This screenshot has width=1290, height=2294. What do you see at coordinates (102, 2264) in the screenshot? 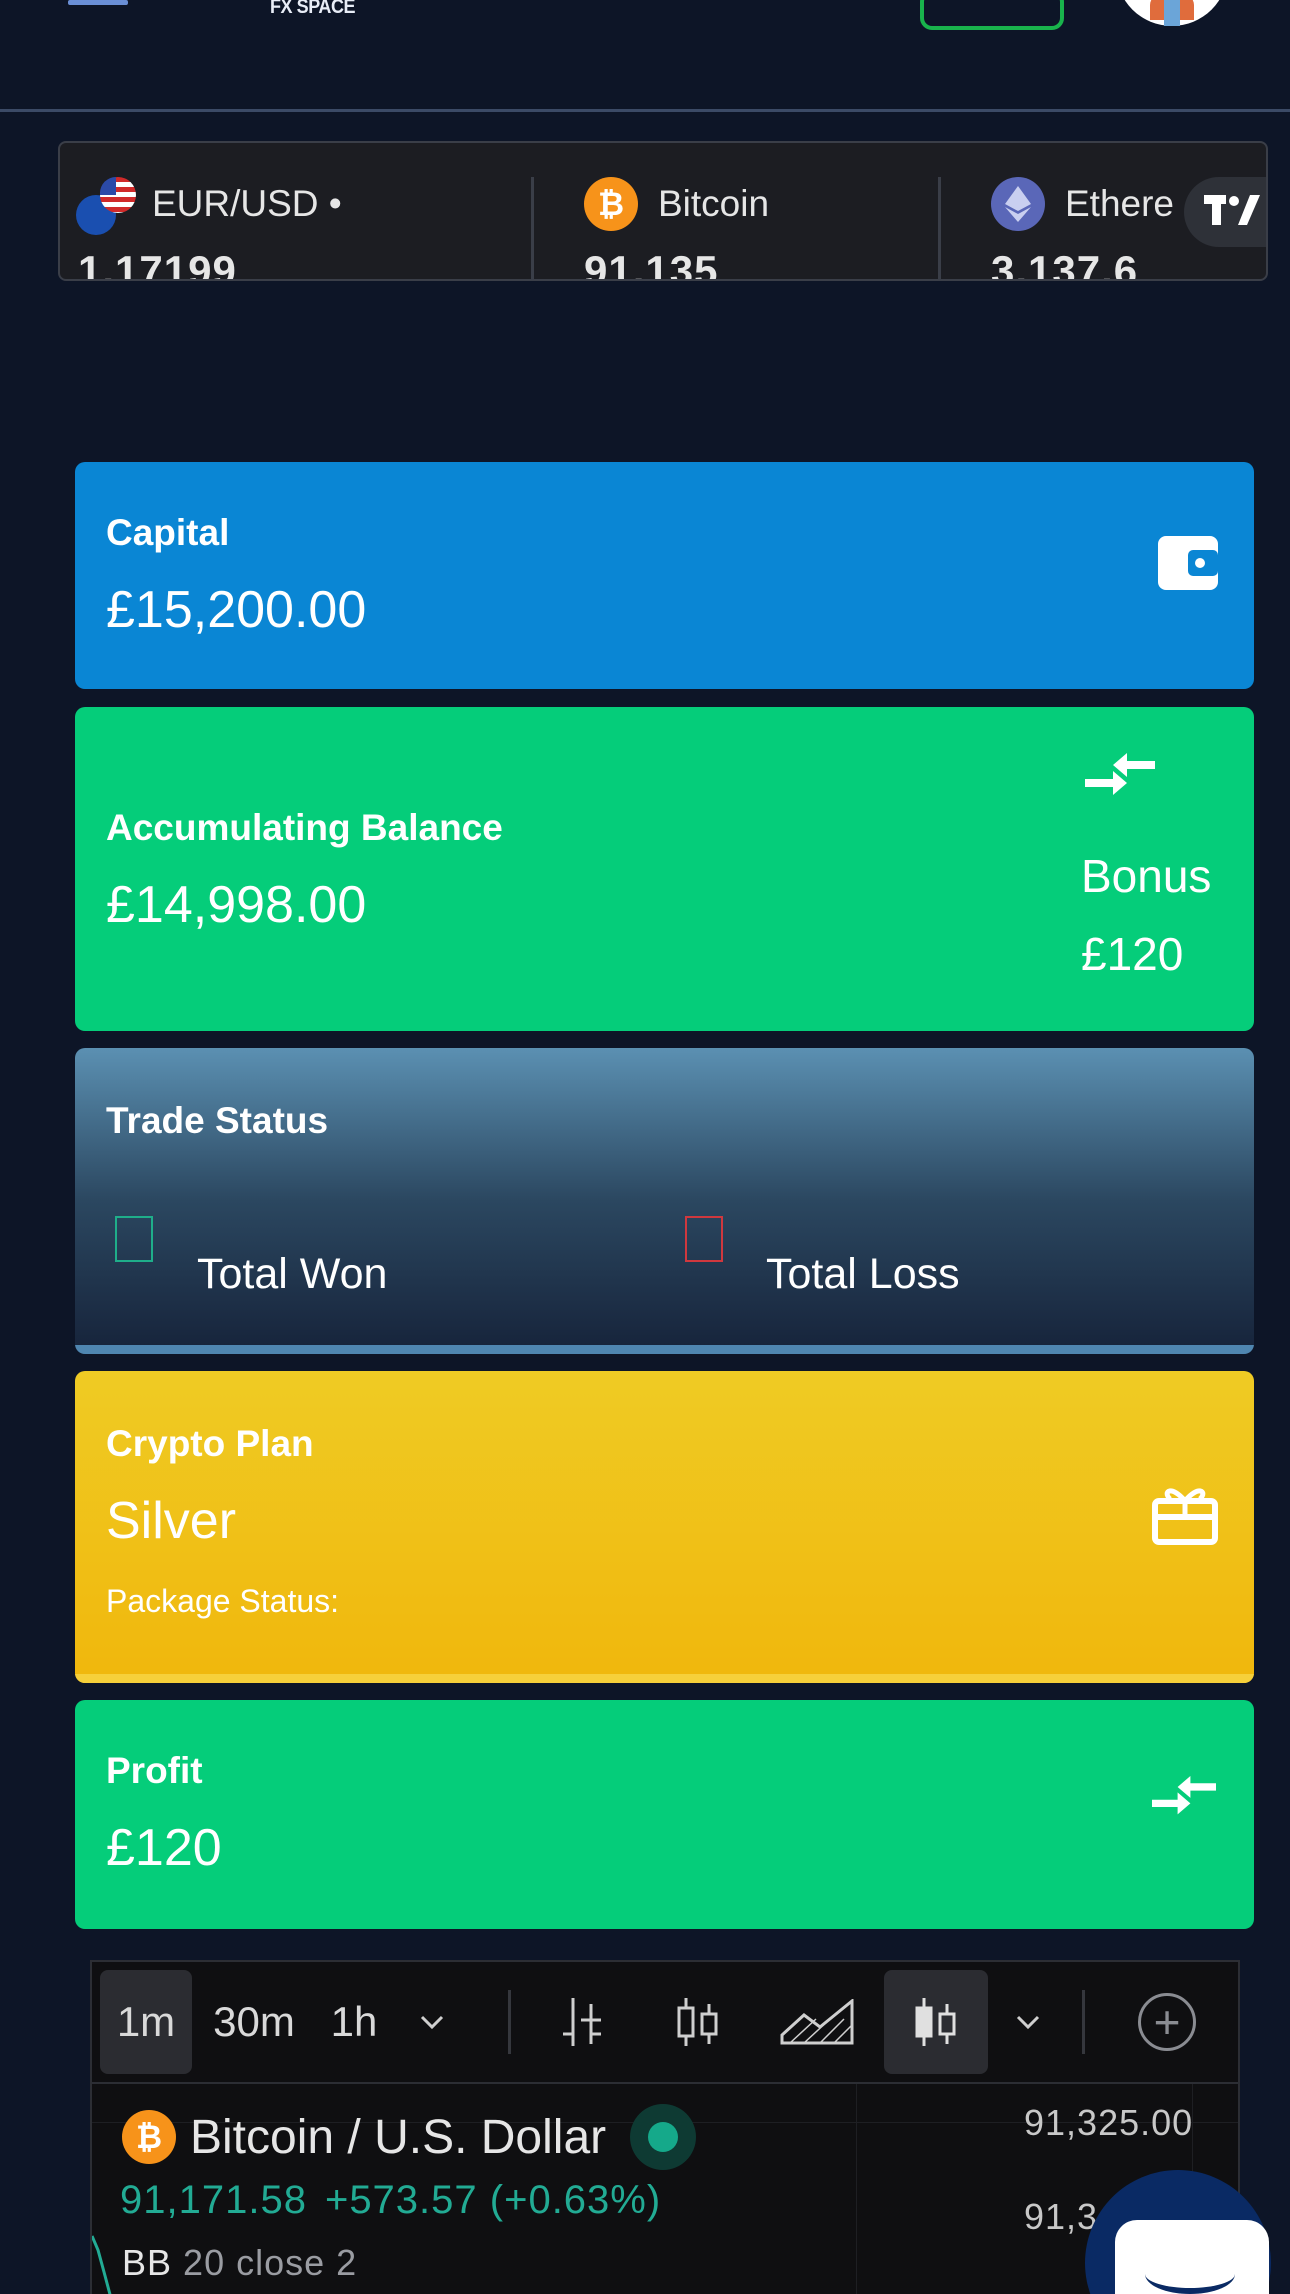
I see `price-line` at bounding box center [102, 2264].